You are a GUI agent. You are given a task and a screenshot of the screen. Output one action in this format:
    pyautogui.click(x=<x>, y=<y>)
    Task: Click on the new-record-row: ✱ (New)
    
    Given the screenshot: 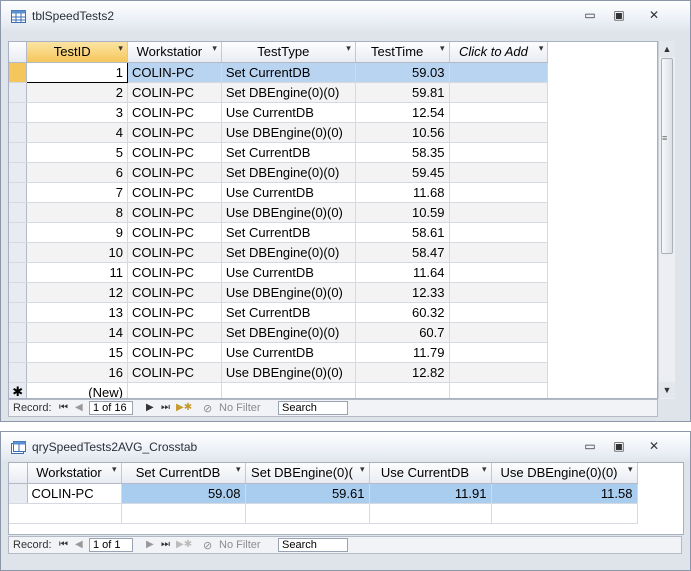 What is the action you would take?
    pyautogui.click(x=333, y=390)
    